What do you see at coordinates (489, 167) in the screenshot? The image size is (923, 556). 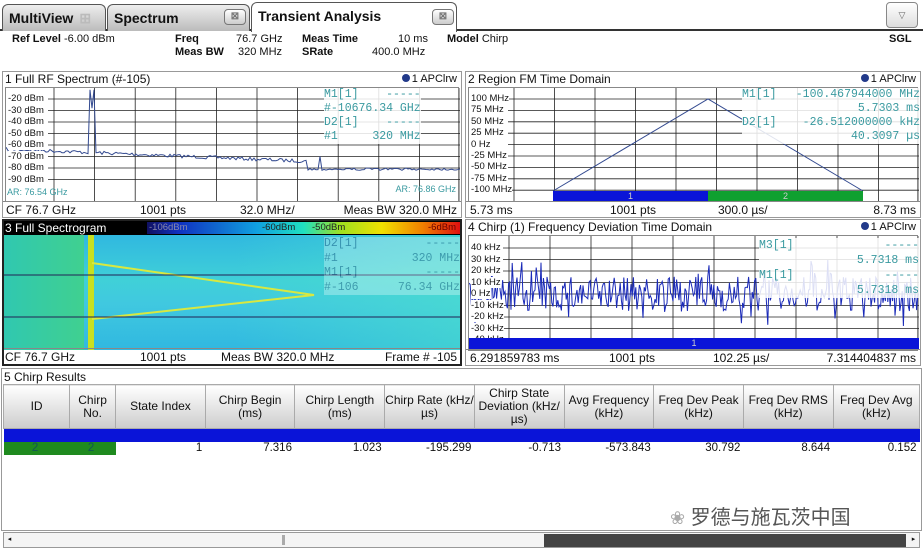 I see `y-tick-label: -50 MHz` at bounding box center [489, 167].